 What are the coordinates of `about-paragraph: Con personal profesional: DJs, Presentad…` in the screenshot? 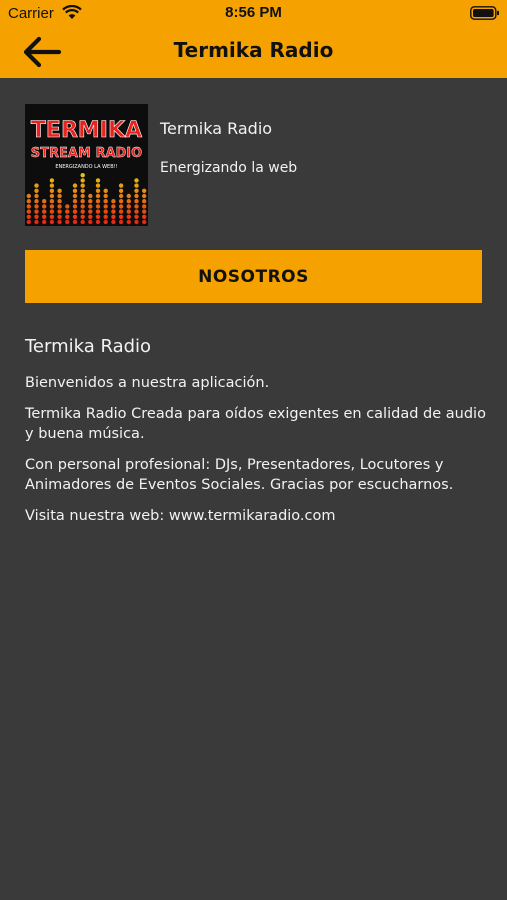 It's located at (239, 475).